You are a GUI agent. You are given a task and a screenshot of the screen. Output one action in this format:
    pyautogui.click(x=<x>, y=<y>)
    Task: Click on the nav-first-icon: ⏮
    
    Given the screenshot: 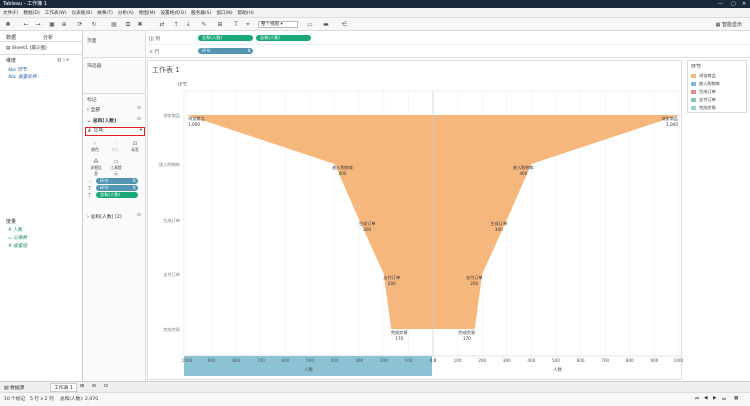 What is the action you would take?
    pyautogui.click(x=697, y=399)
    